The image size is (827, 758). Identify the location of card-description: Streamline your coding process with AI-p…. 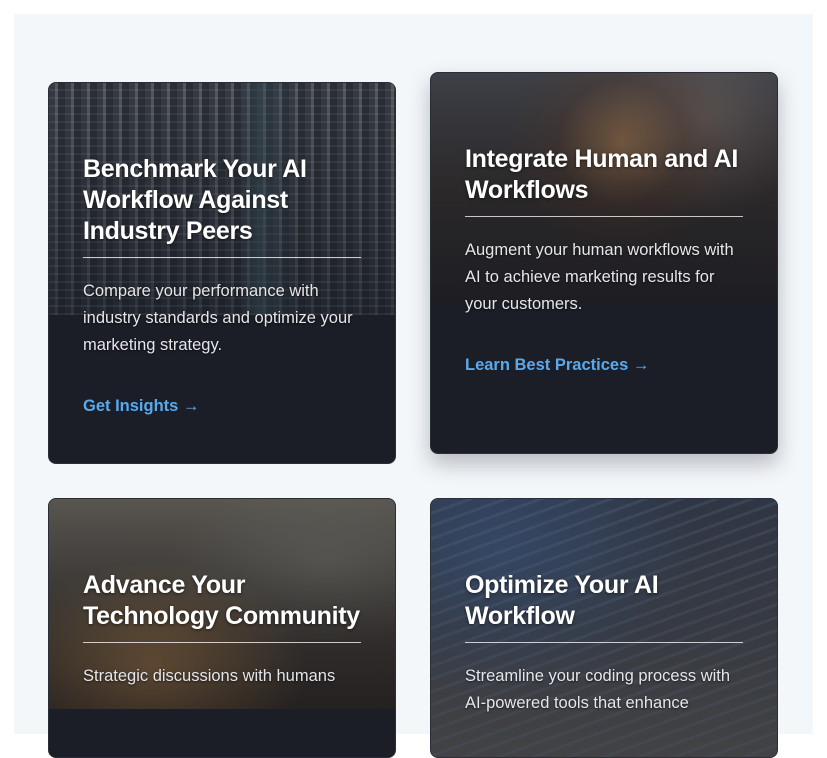
(598, 689).